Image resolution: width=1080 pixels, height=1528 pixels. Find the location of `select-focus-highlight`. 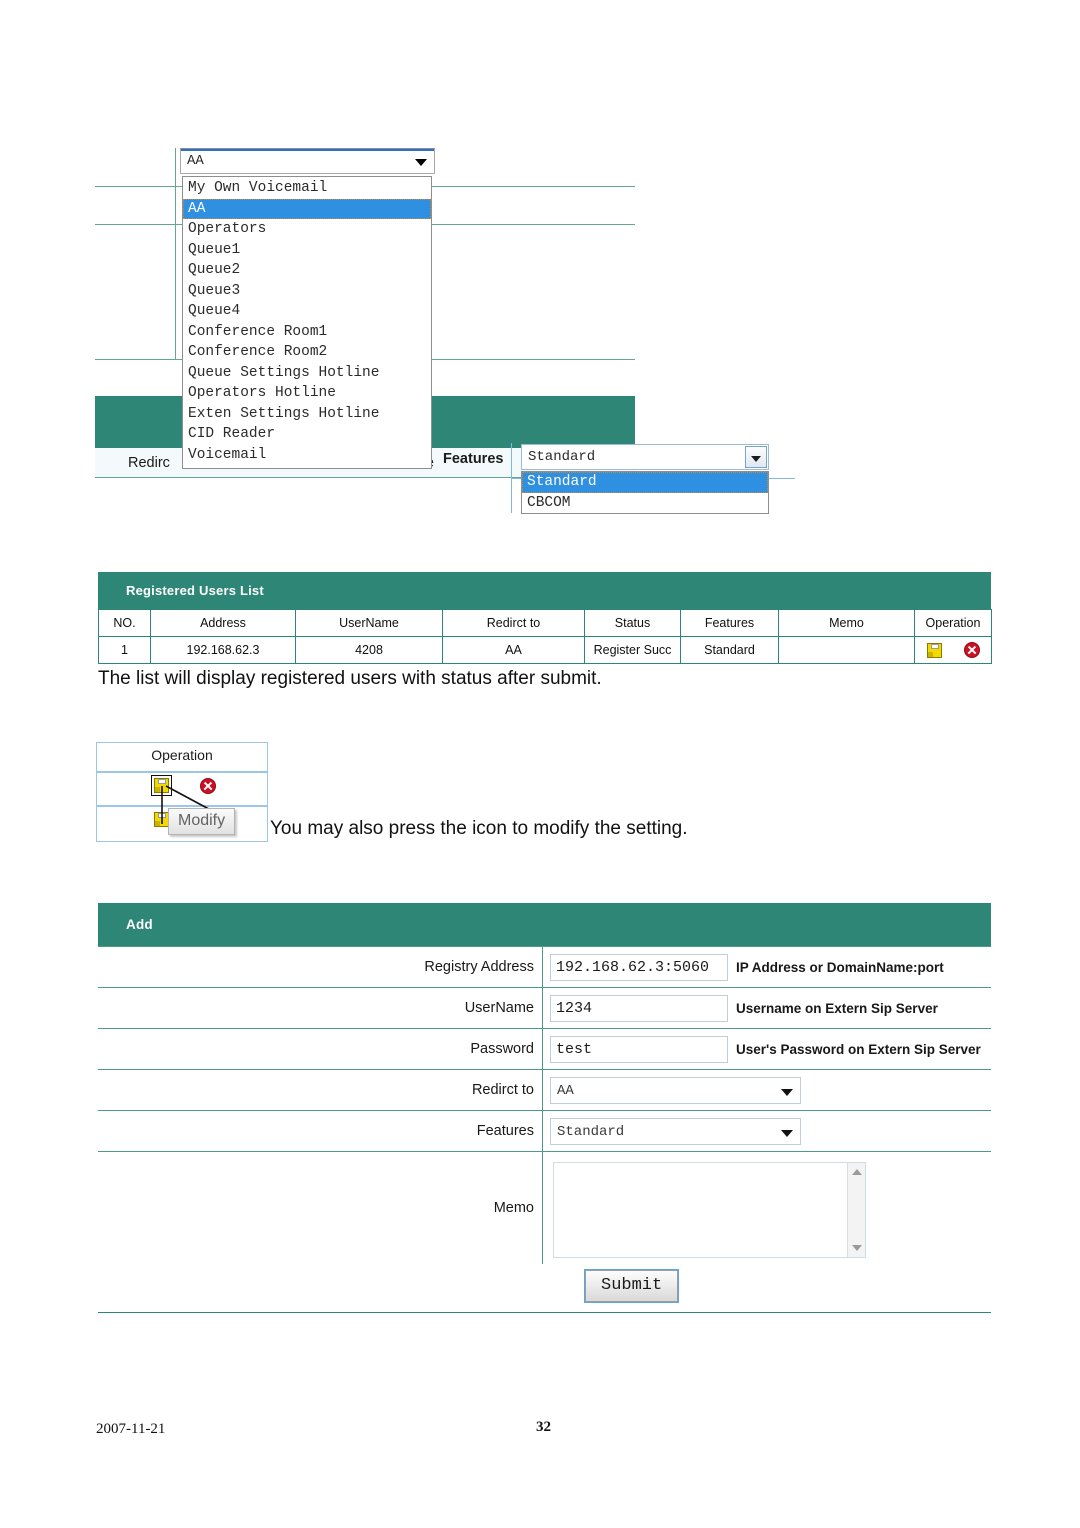

select-focus-highlight is located at coordinates (307, 150).